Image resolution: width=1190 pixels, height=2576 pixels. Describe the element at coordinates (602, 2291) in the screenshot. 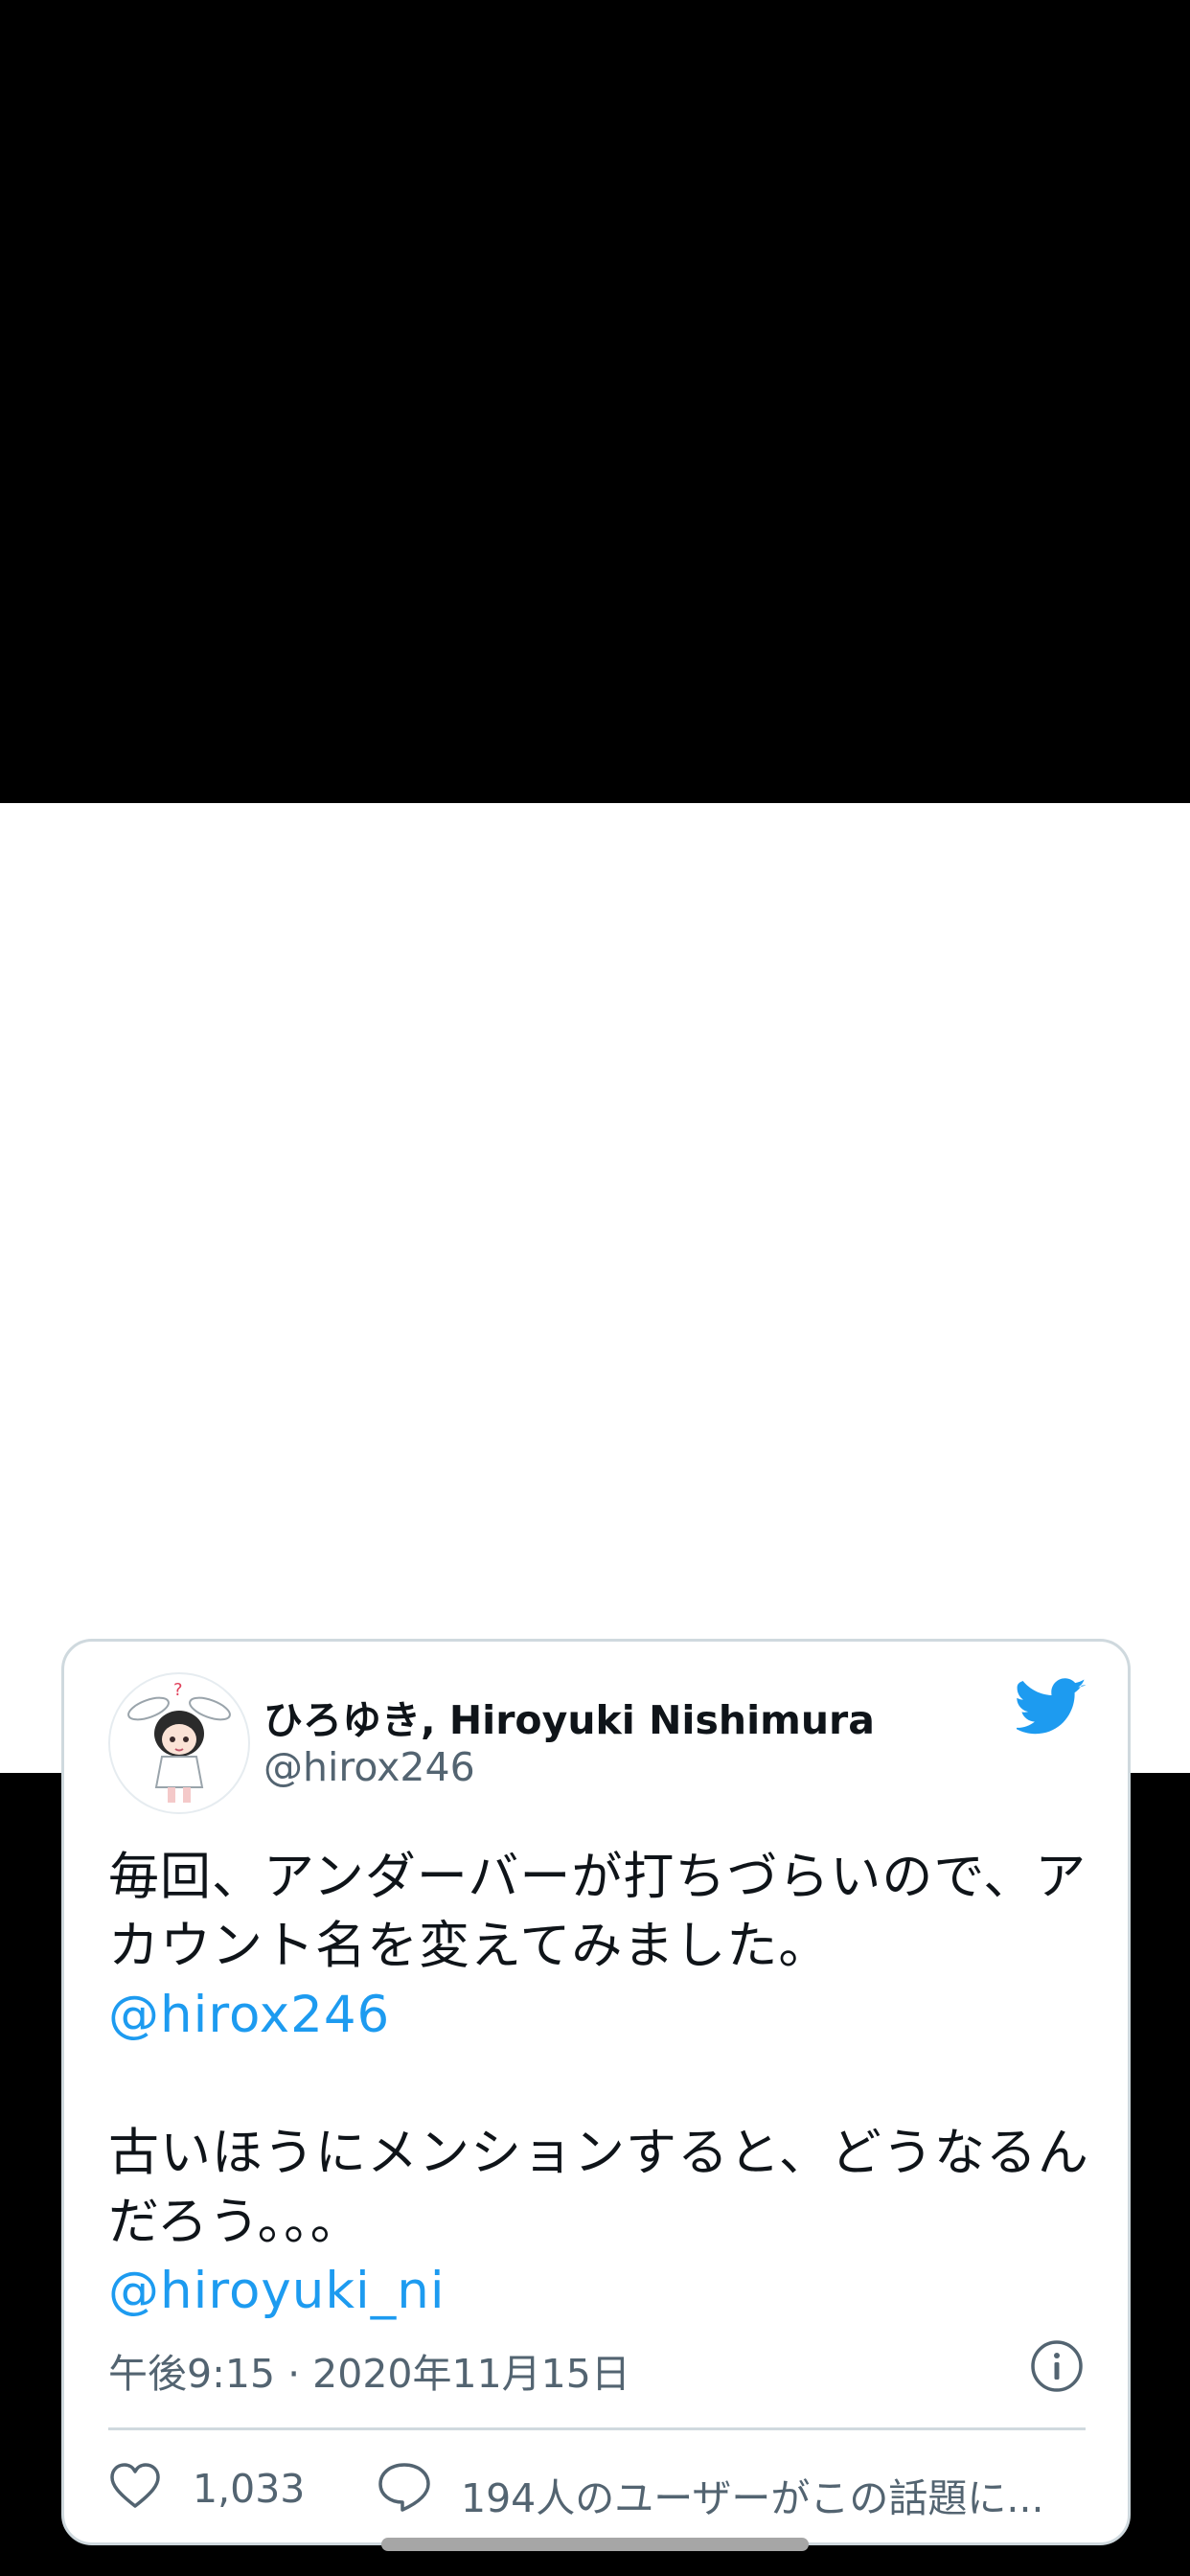

I see `mention-link: @hiroyuki_ni` at that location.